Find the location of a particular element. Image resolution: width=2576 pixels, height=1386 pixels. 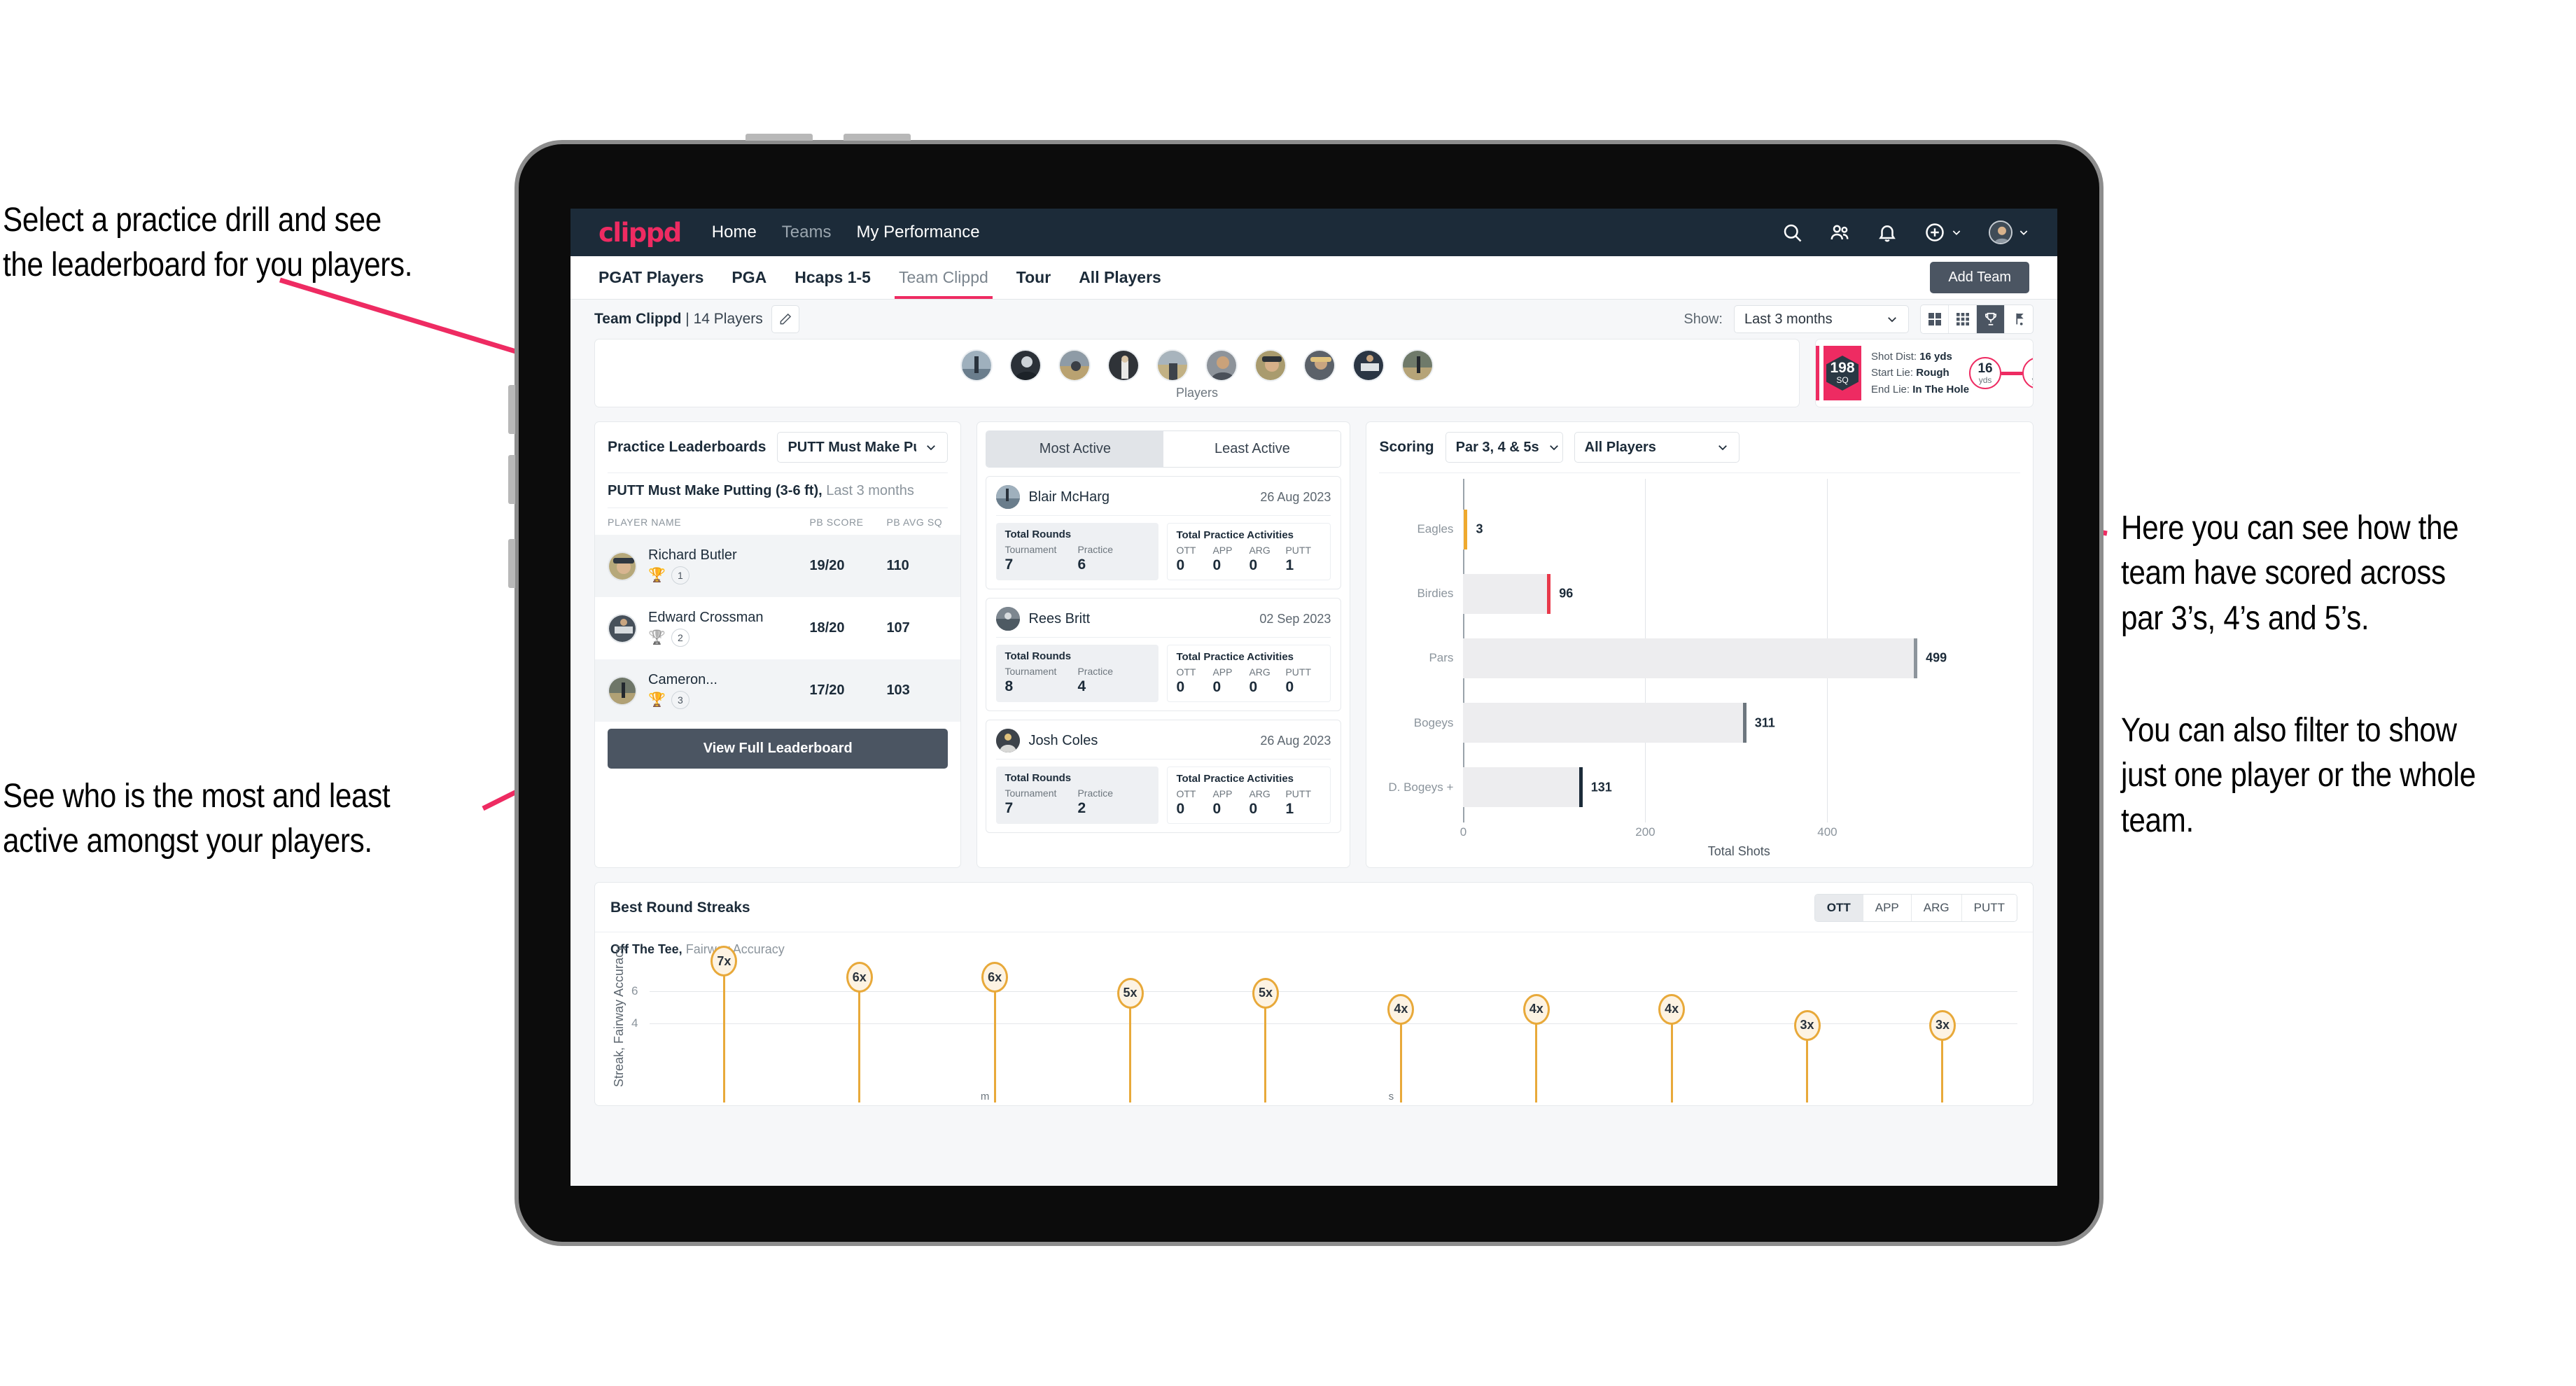

search-icon is located at coordinates (1792, 232).